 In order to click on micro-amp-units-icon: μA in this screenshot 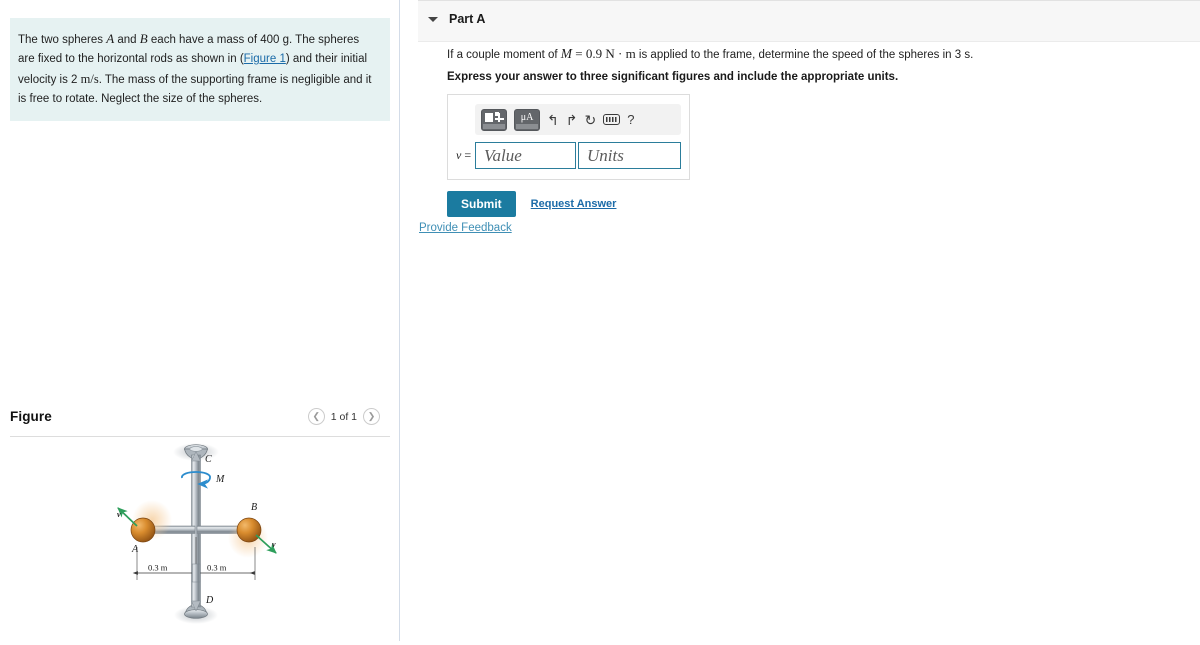, I will do `click(527, 119)`.